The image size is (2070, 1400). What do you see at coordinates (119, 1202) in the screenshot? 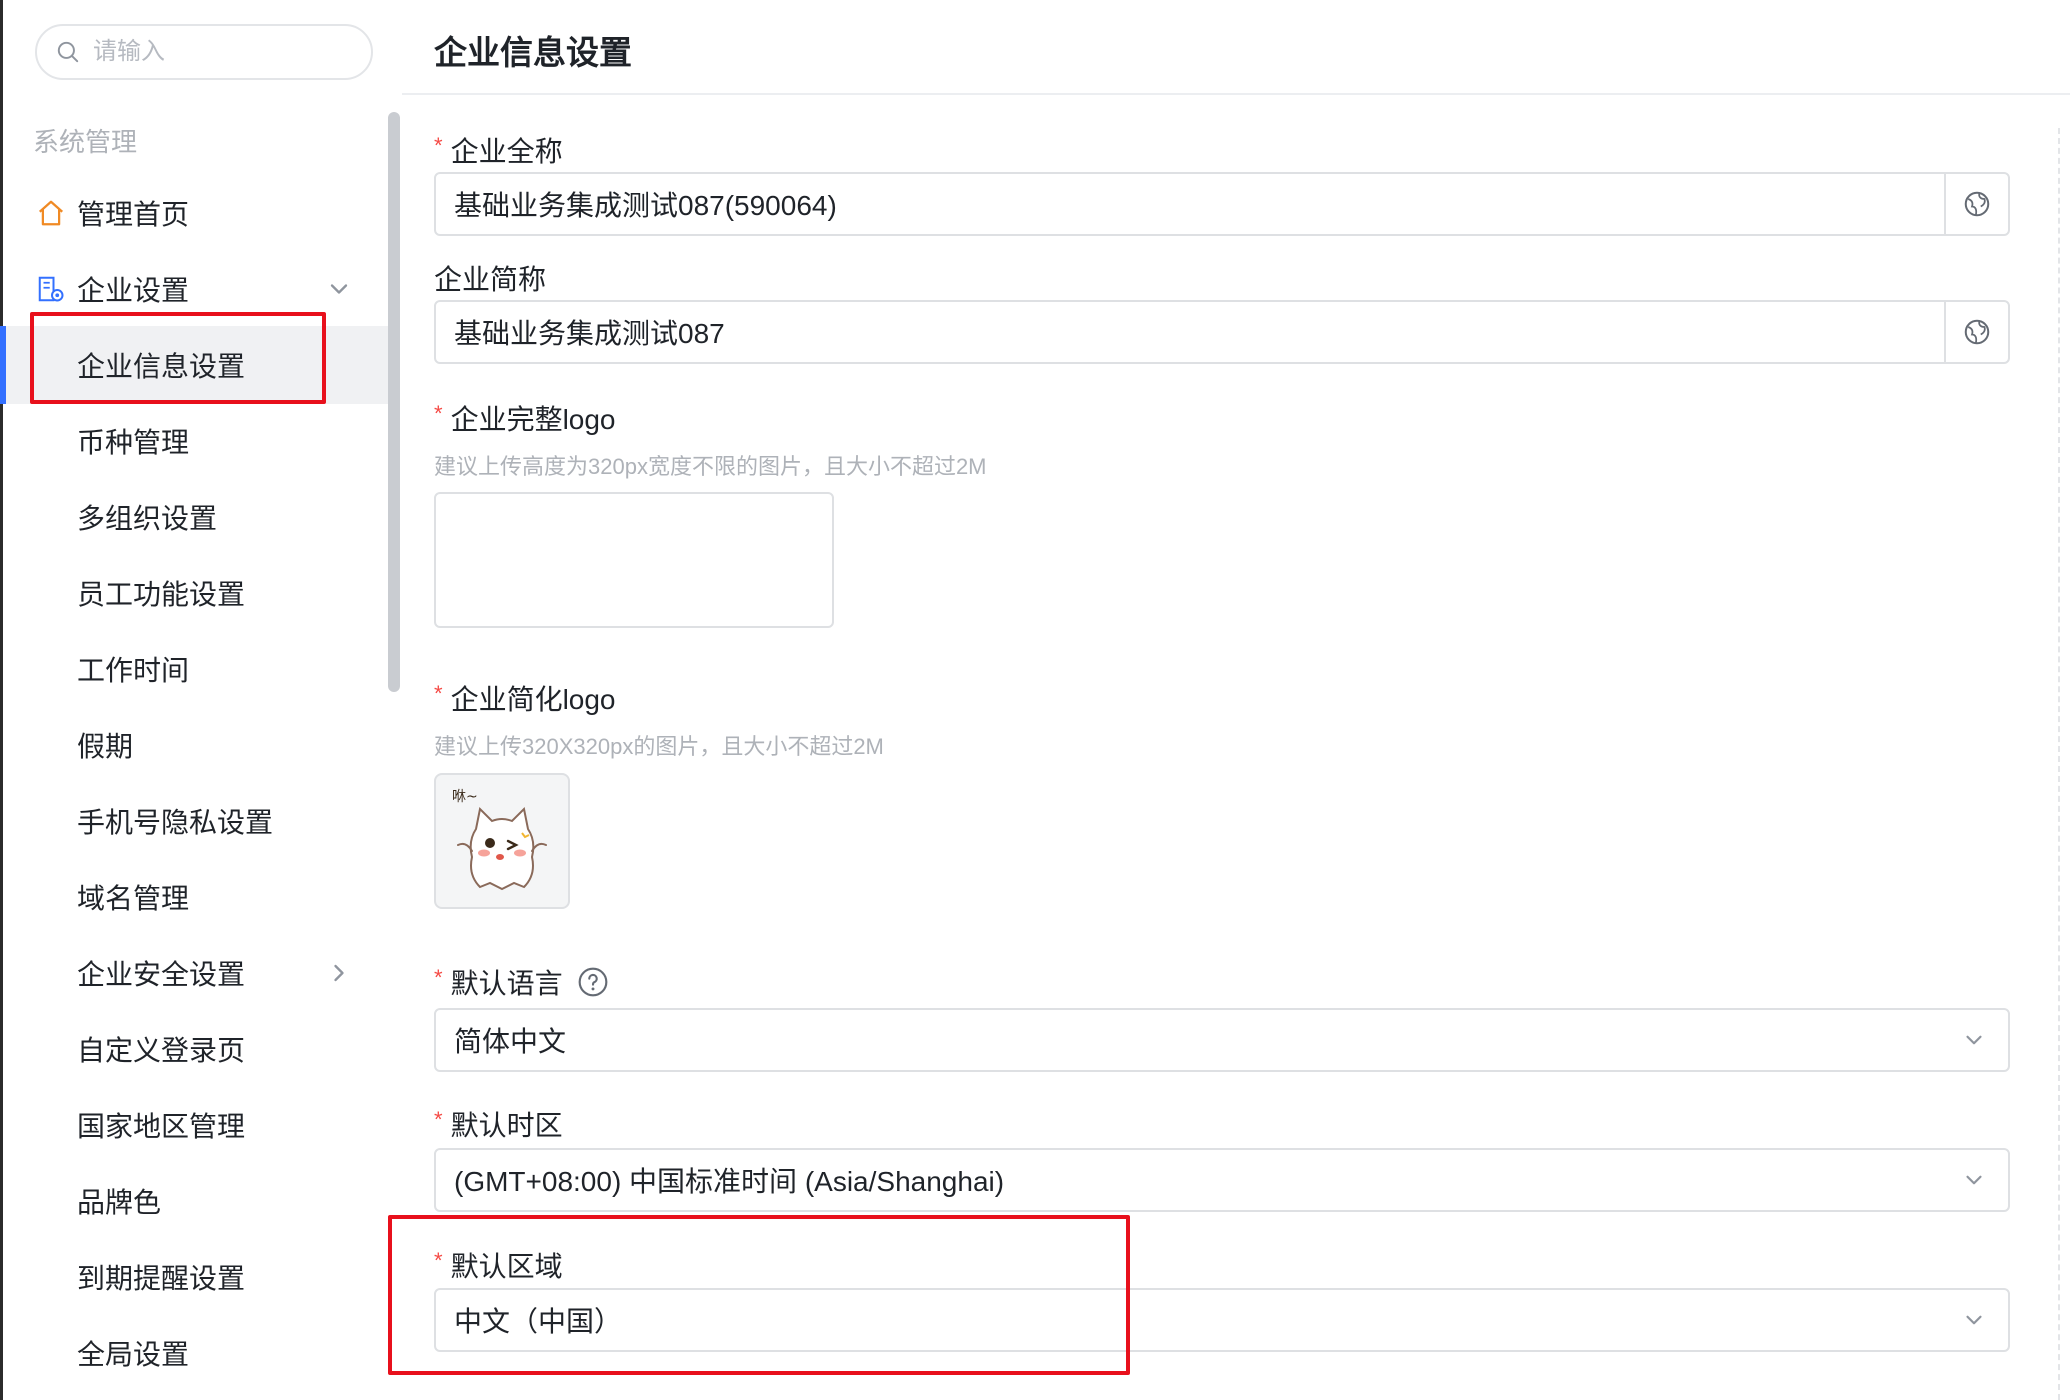
I see `sidebar-item-label: 品牌色` at bounding box center [119, 1202].